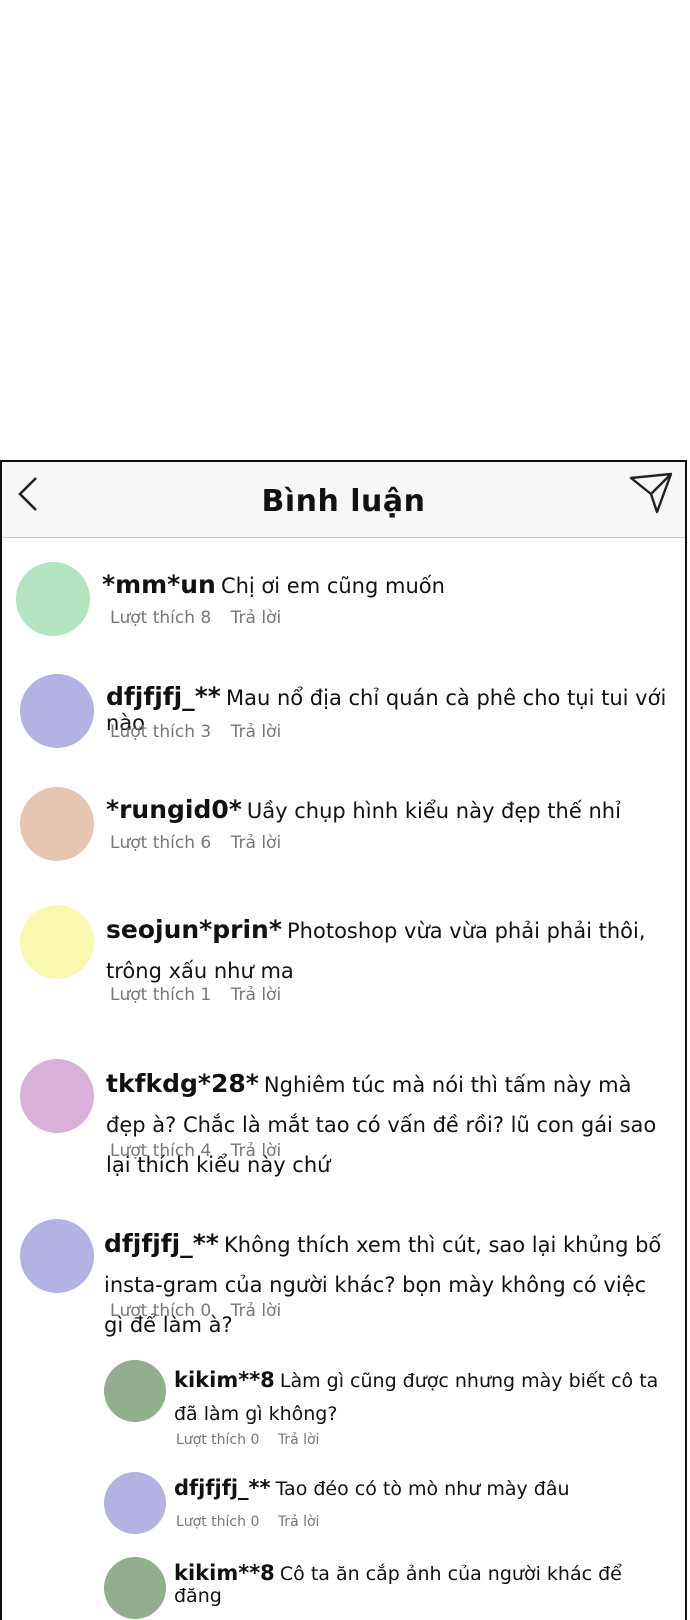 This screenshot has width=690, height=1620. What do you see at coordinates (332, 586) in the screenshot?
I see `comment-text: Chị ơi em cũng muốn` at bounding box center [332, 586].